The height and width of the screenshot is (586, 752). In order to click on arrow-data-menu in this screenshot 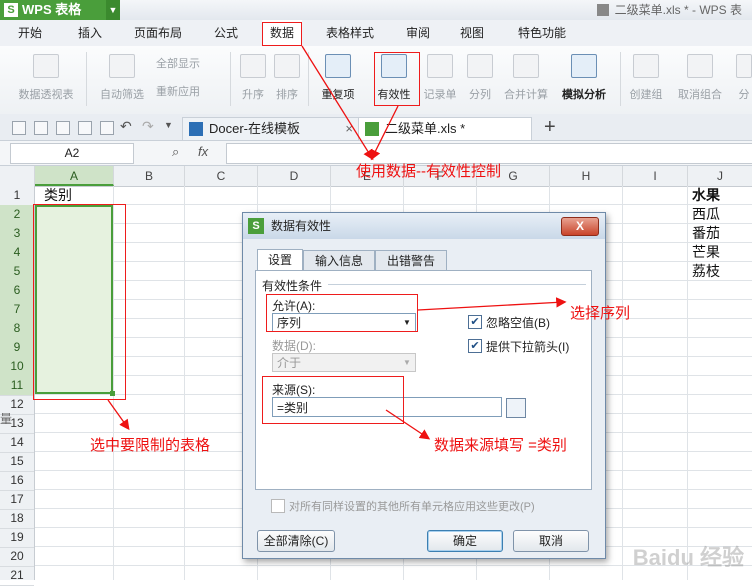, I will do `click(337, 103)`.